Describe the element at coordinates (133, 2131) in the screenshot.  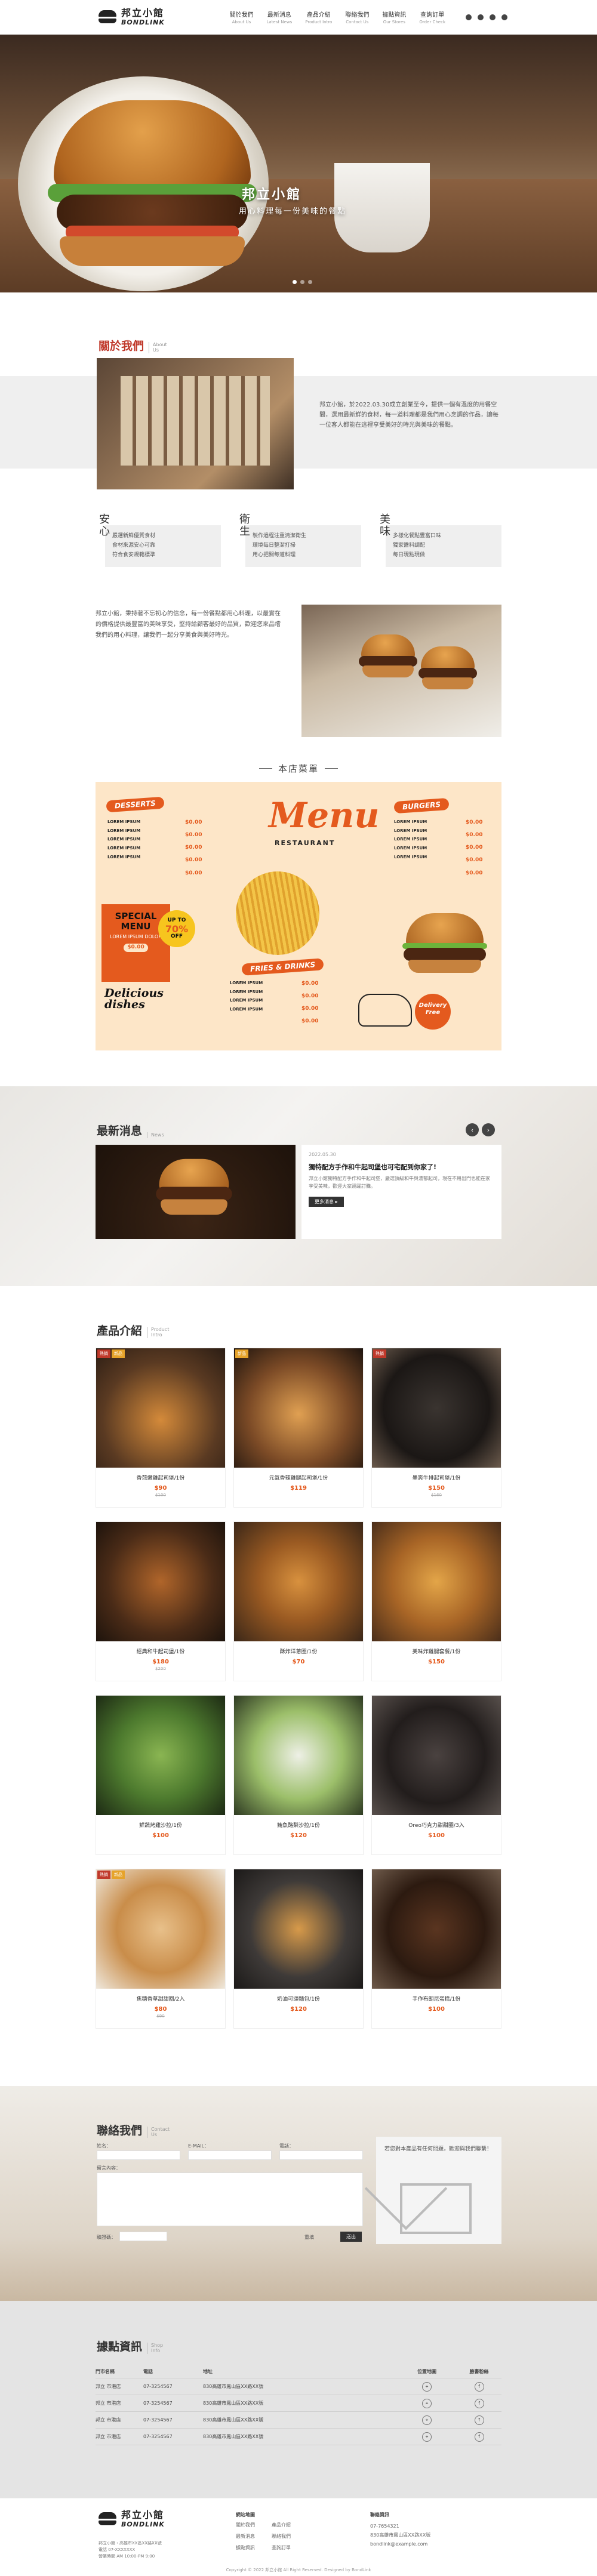
I see `contact-section-title: 聯絡我們 Contact Us` at that location.